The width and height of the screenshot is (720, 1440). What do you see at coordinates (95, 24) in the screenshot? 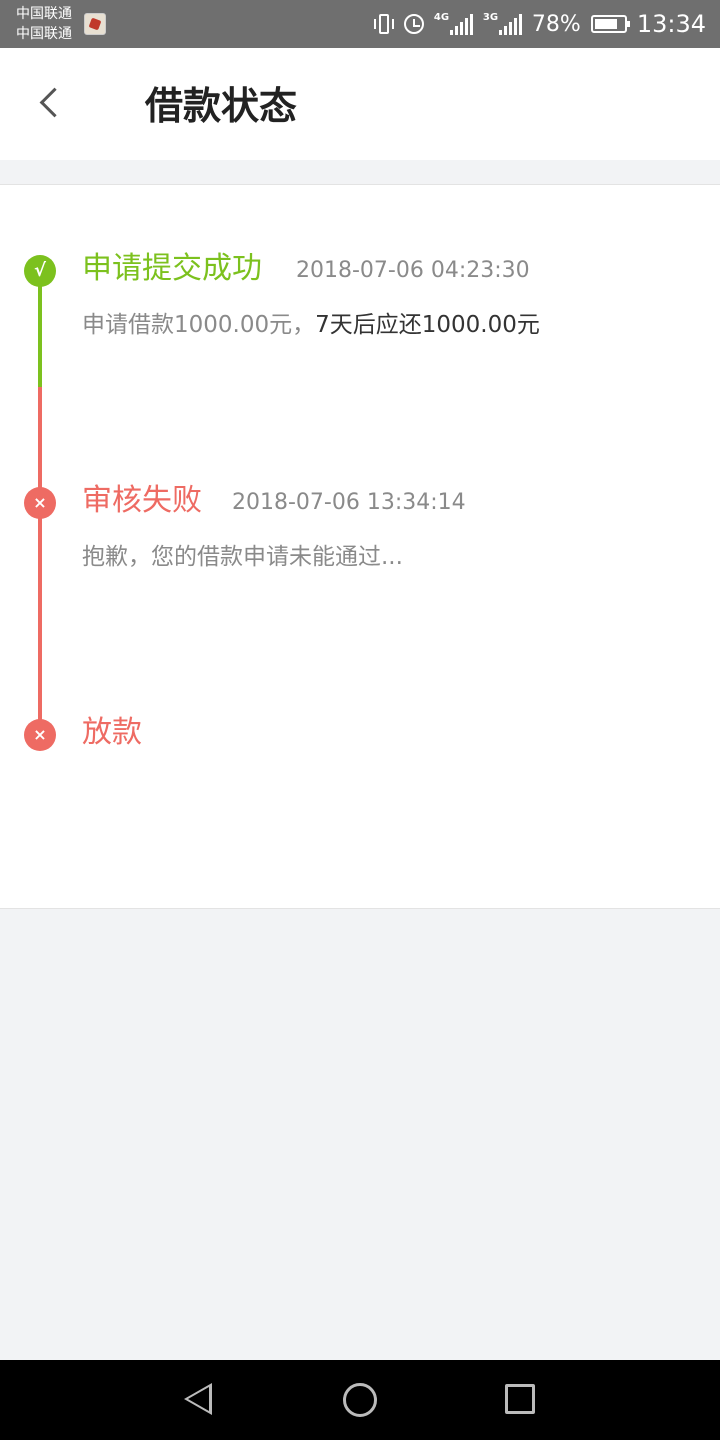
I see `app-notification-icon` at bounding box center [95, 24].